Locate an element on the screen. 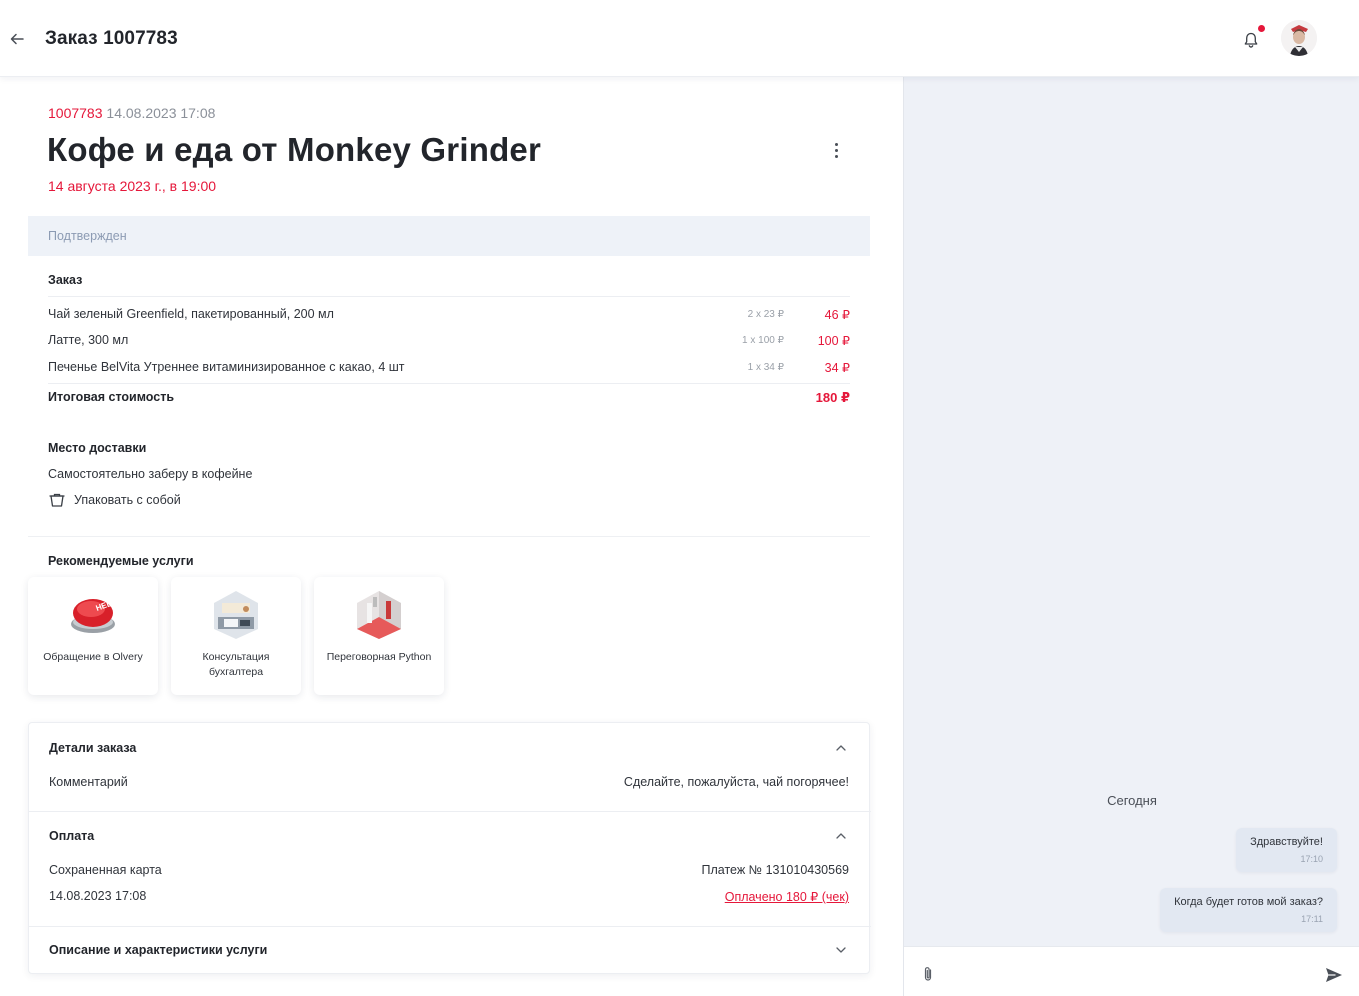  delivery-text: Самостоятельно заберу в кофейне is located at coordinates (150, 474).